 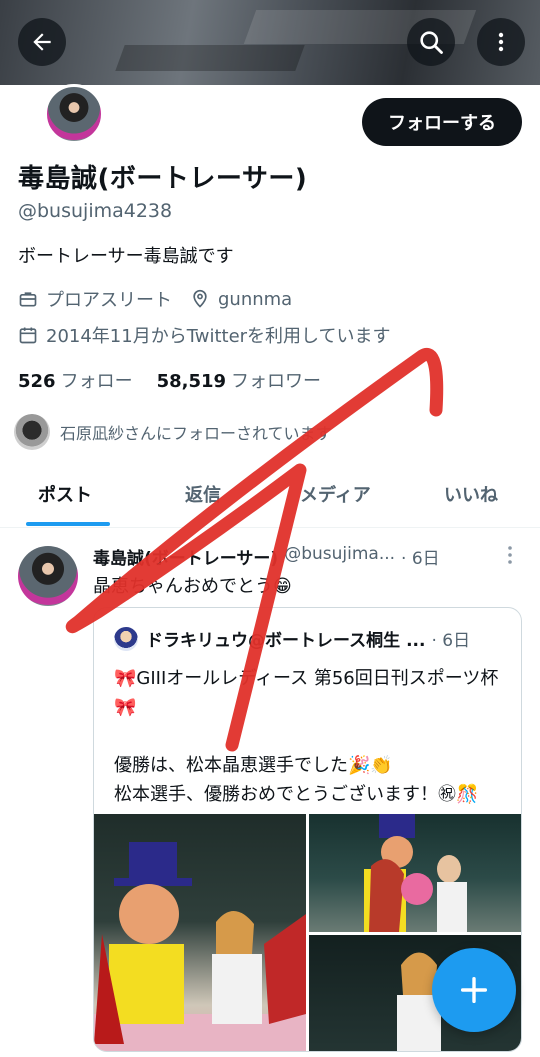 I want to click on profile-meta-row: プロアスリート gunnma, so click(x=155, y=299).